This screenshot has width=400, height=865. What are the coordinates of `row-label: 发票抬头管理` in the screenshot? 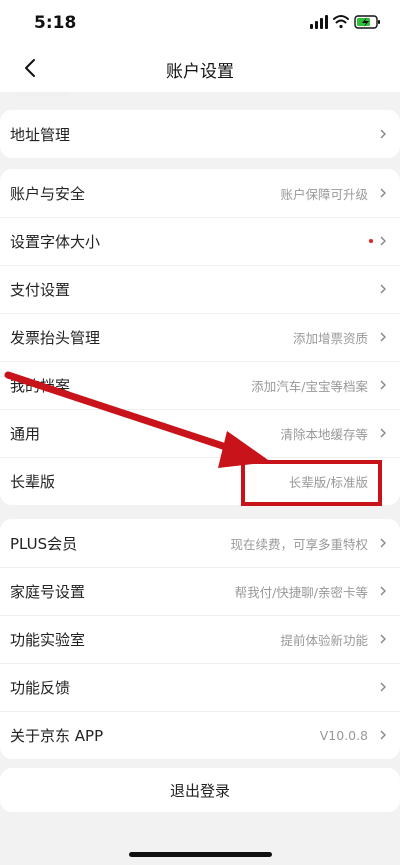 It's located at (55, 337).